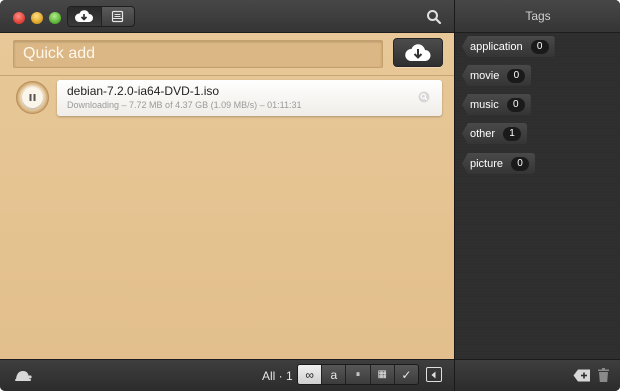 Image resolution: width=620 pixels, height=391 pixels. I want to click on filter-completed-button: ✓, so click(405, 374).